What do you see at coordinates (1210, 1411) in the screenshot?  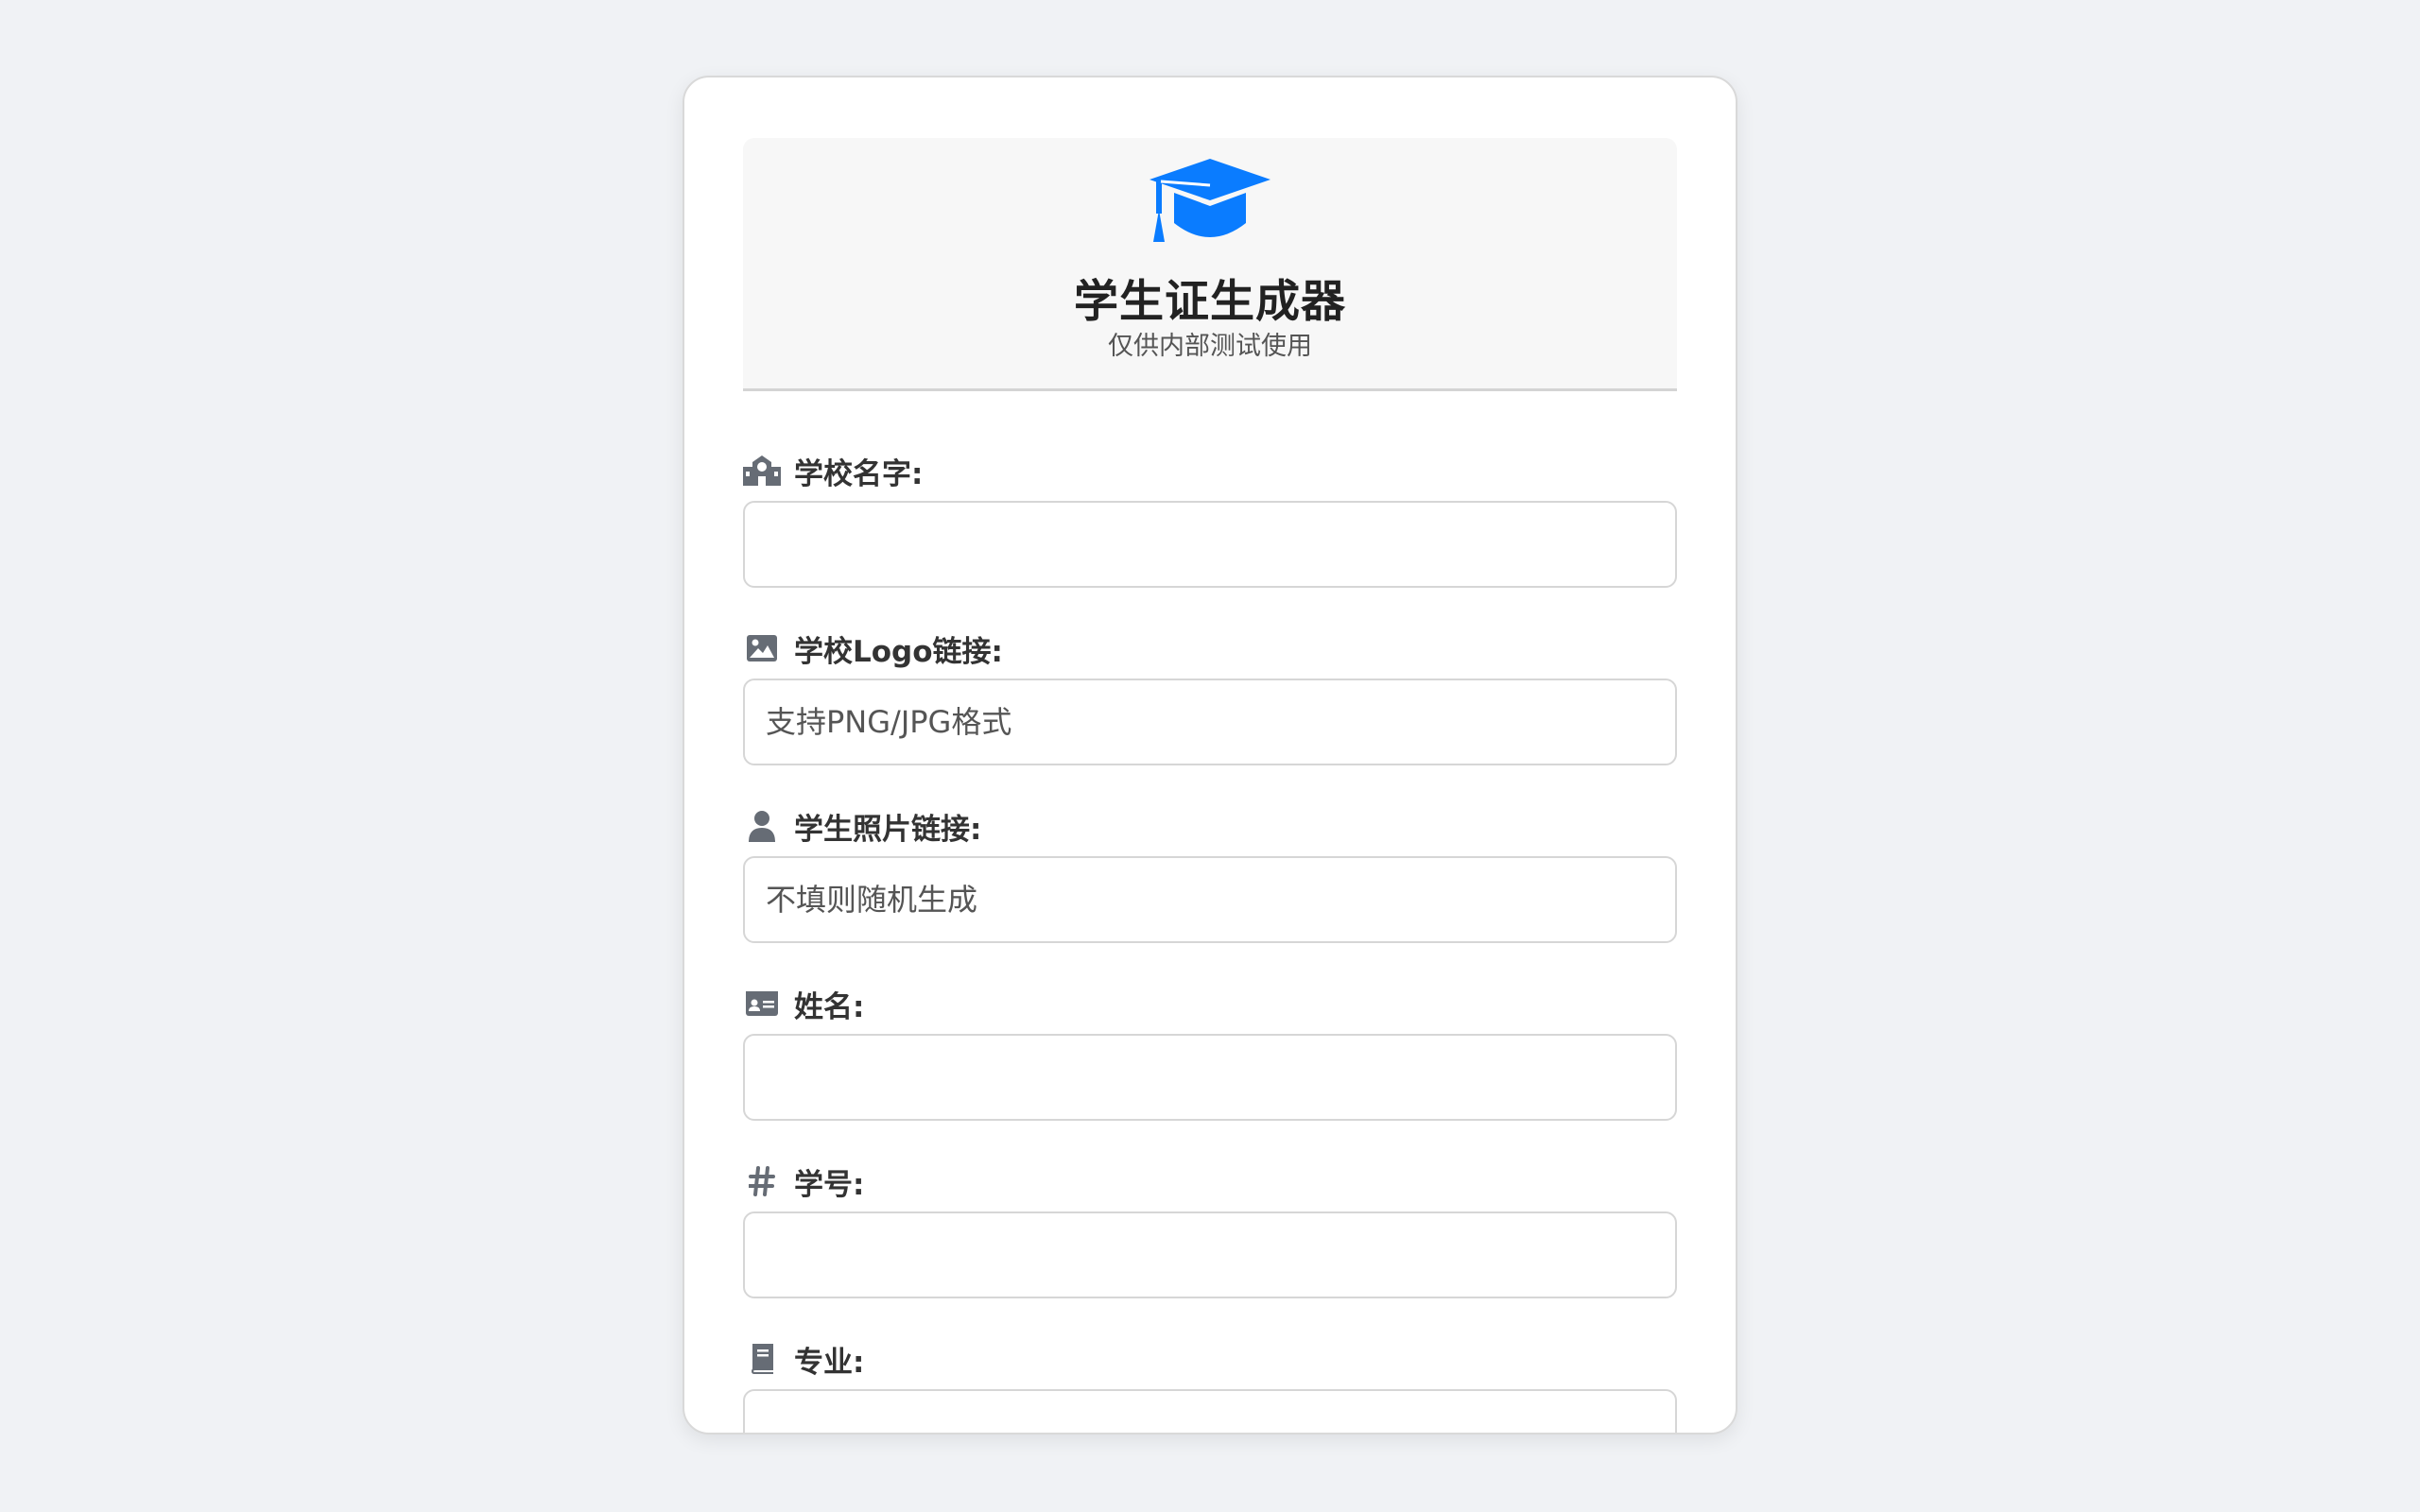 I see `major-input` at bounding box center [1210, 1411].